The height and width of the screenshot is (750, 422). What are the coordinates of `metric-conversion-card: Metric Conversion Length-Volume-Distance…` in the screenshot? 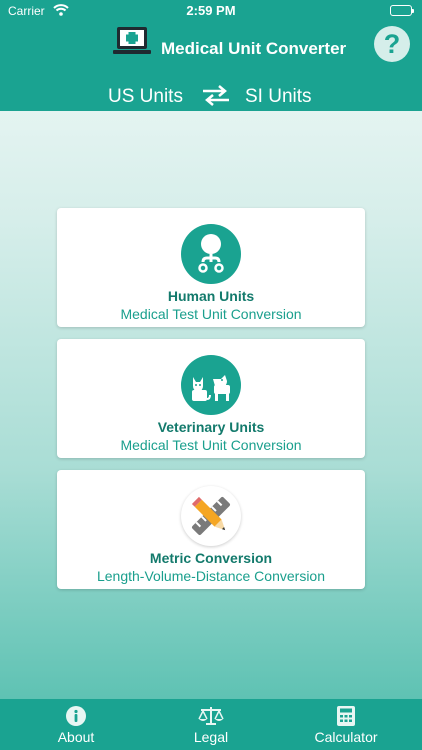 It's located at (211, 529).